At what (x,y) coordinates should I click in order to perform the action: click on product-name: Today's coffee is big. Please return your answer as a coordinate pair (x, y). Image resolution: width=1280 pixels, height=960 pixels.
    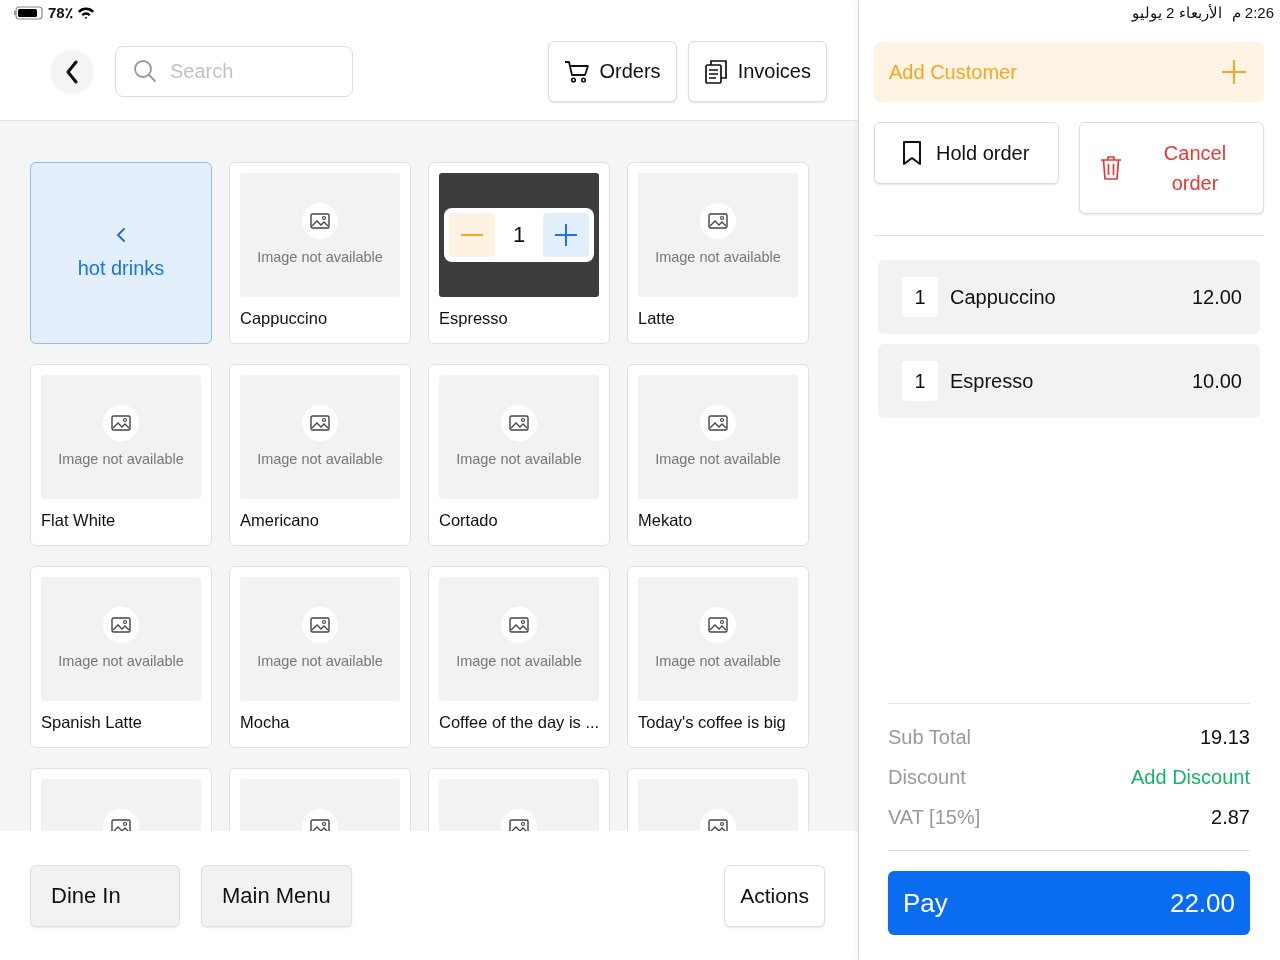
    Looking at the image, I should click on (712, 722).